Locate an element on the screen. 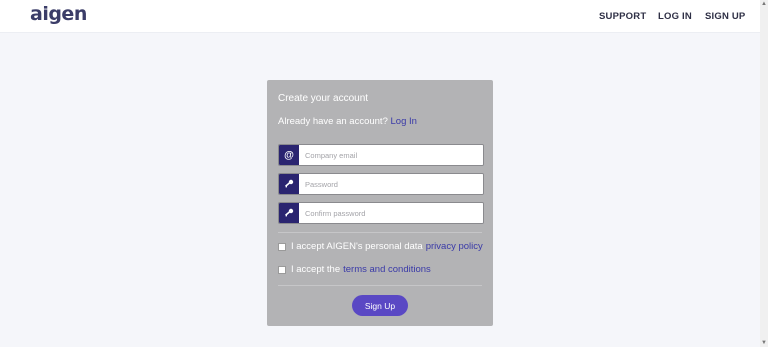 This screenshot has height=347, width=768. form-title: Create your account is located at coordinates (323, 98).